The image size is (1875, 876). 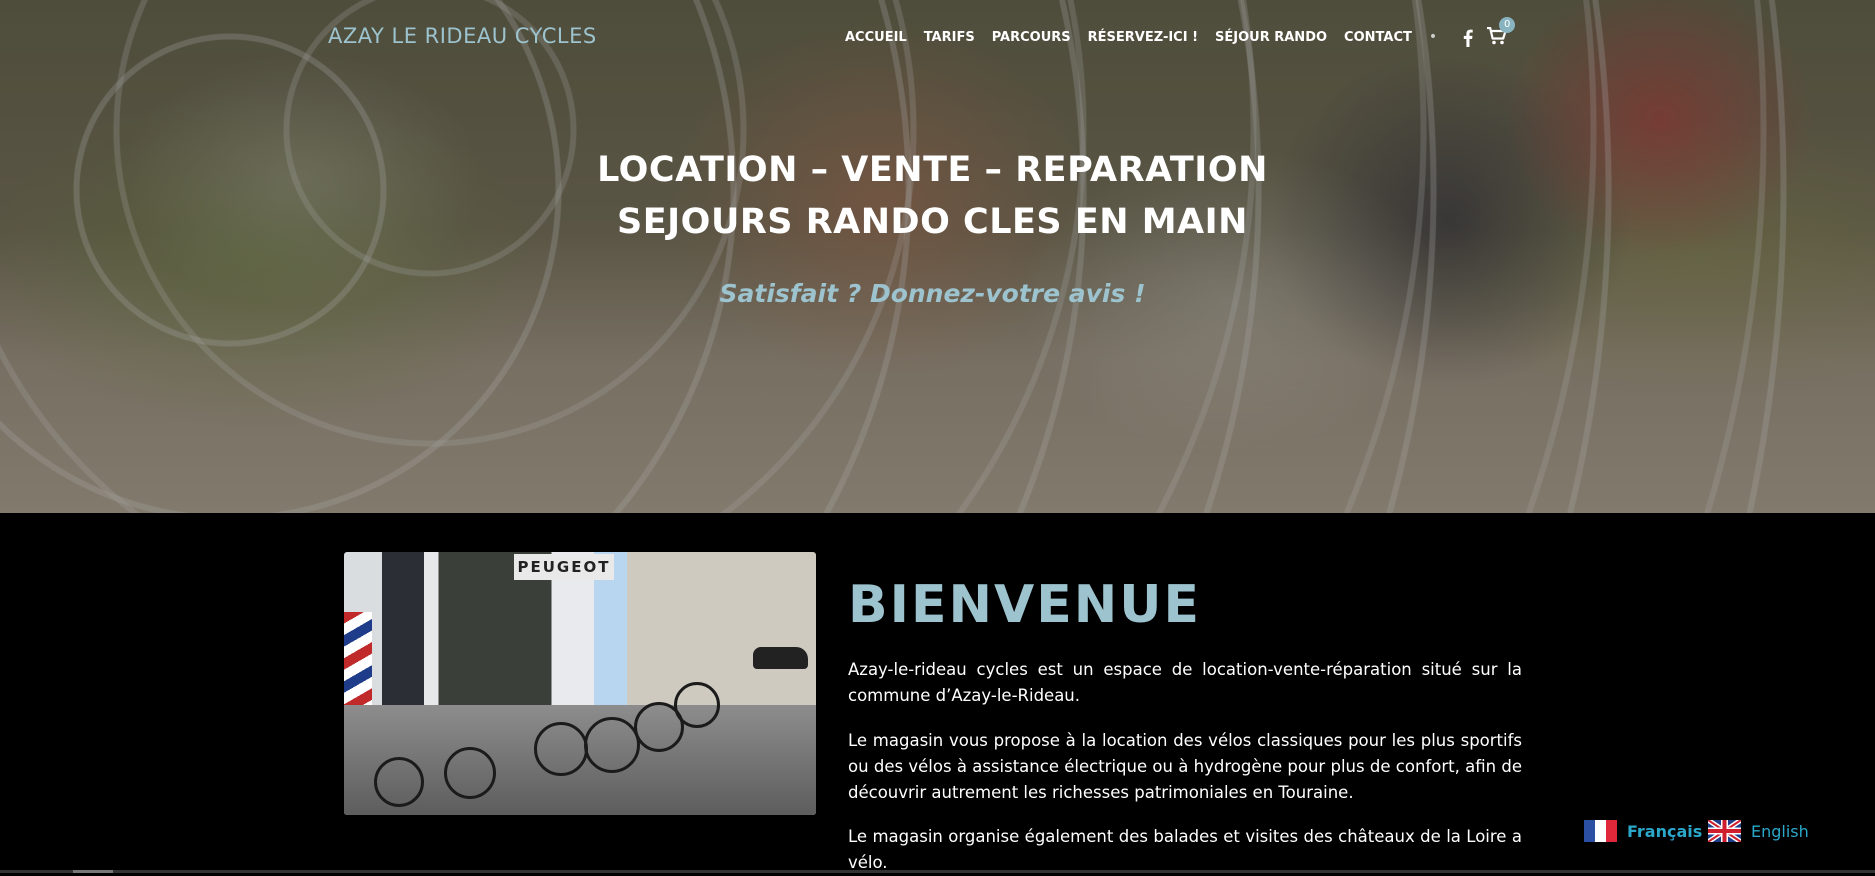 What do you see at coordinates (932, 293) in the screenshot?
I see `review-link: Satisfait ? Donnez-votre avis !` at bounding box center [932, 293].